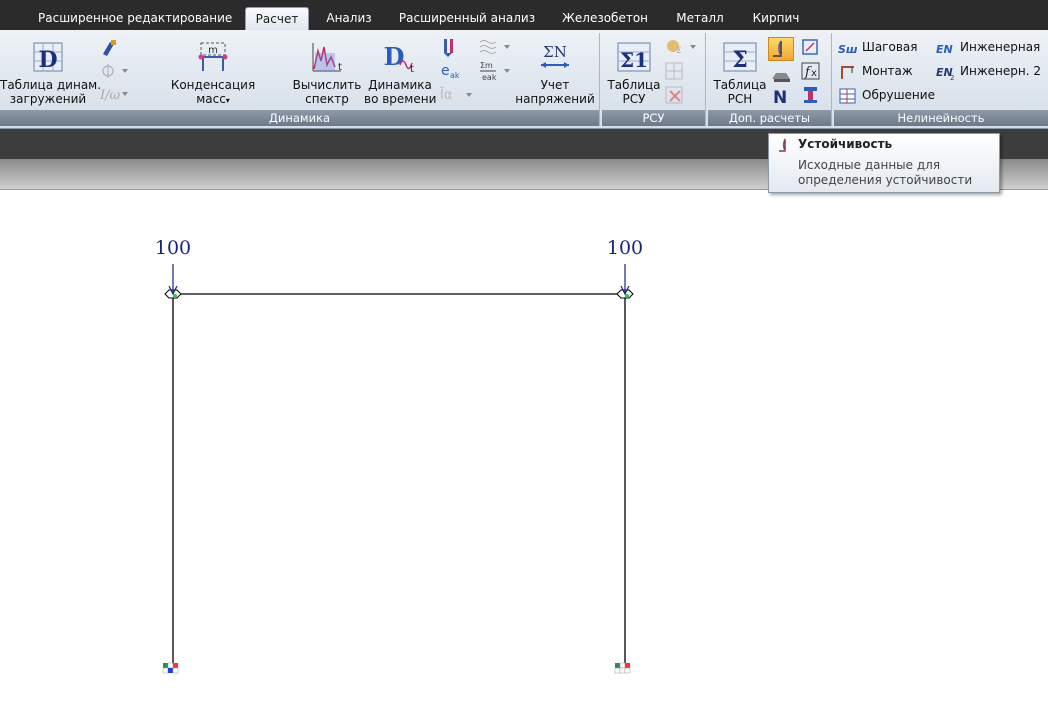  I want to click on rsn-table-button: Σ Таблица РСН, so click(740, 72).